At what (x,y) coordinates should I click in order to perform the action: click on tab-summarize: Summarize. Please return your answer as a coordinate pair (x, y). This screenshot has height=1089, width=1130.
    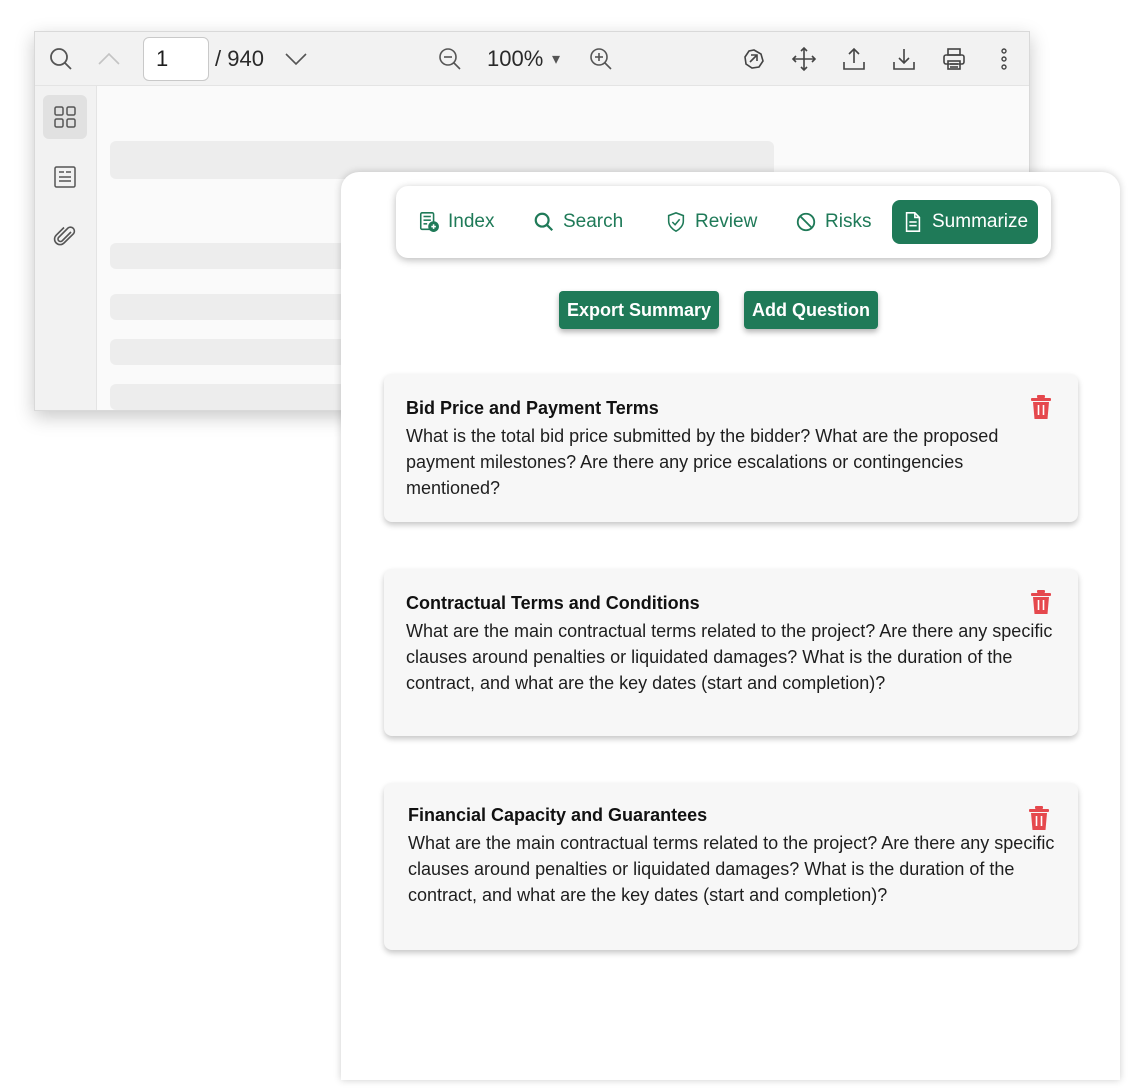
    Looking at the image, I should click on (965, 222).